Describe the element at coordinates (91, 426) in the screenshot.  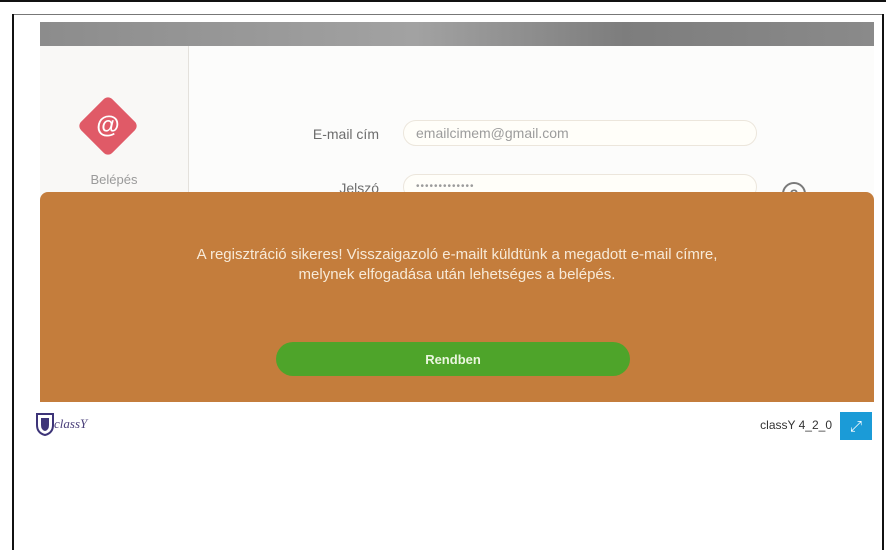
I see `classy-logo: classY` at that location.